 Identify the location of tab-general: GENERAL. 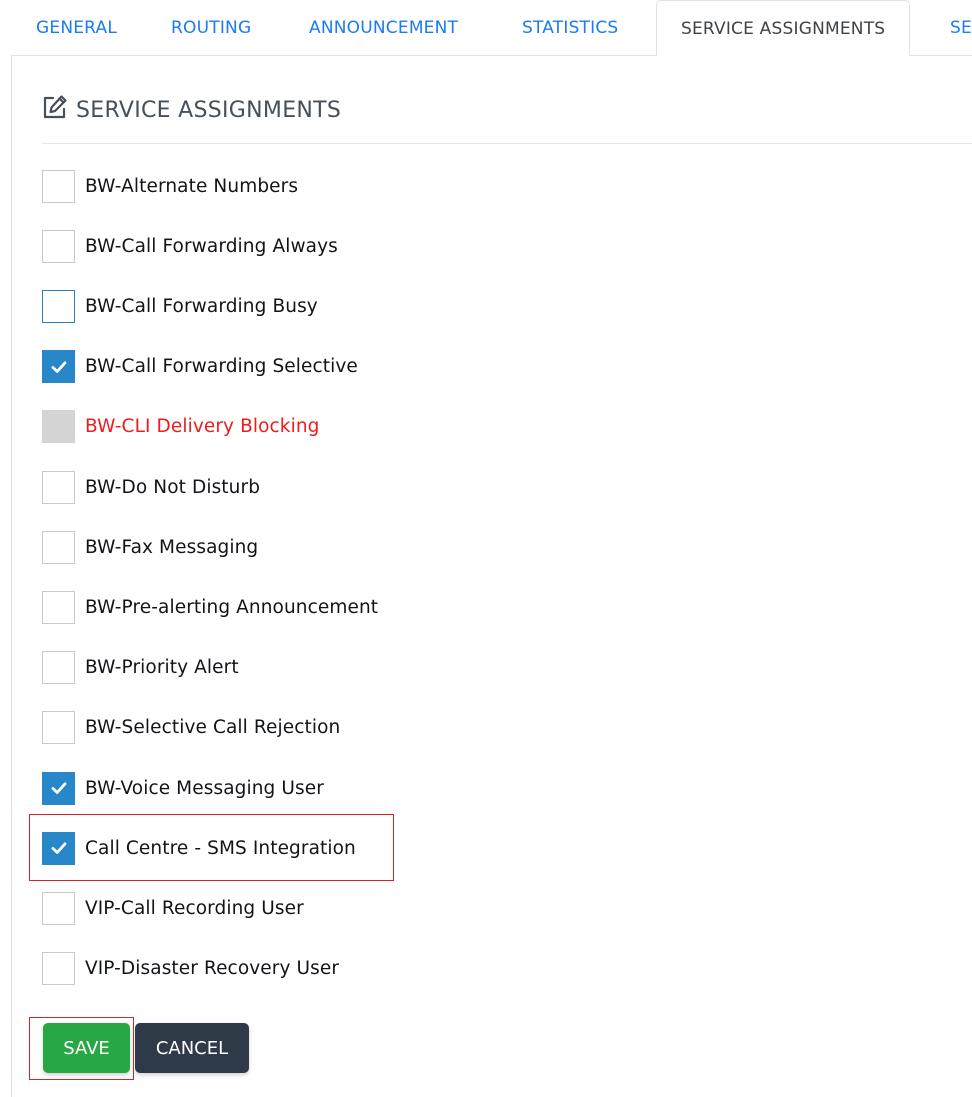
(76, 28).